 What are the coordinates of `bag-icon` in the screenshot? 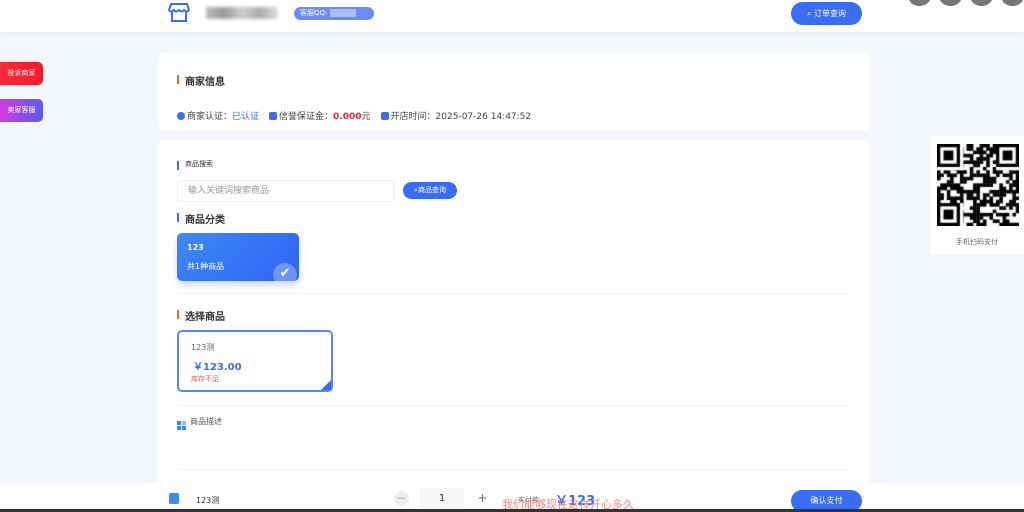 It's located at (174, 498).